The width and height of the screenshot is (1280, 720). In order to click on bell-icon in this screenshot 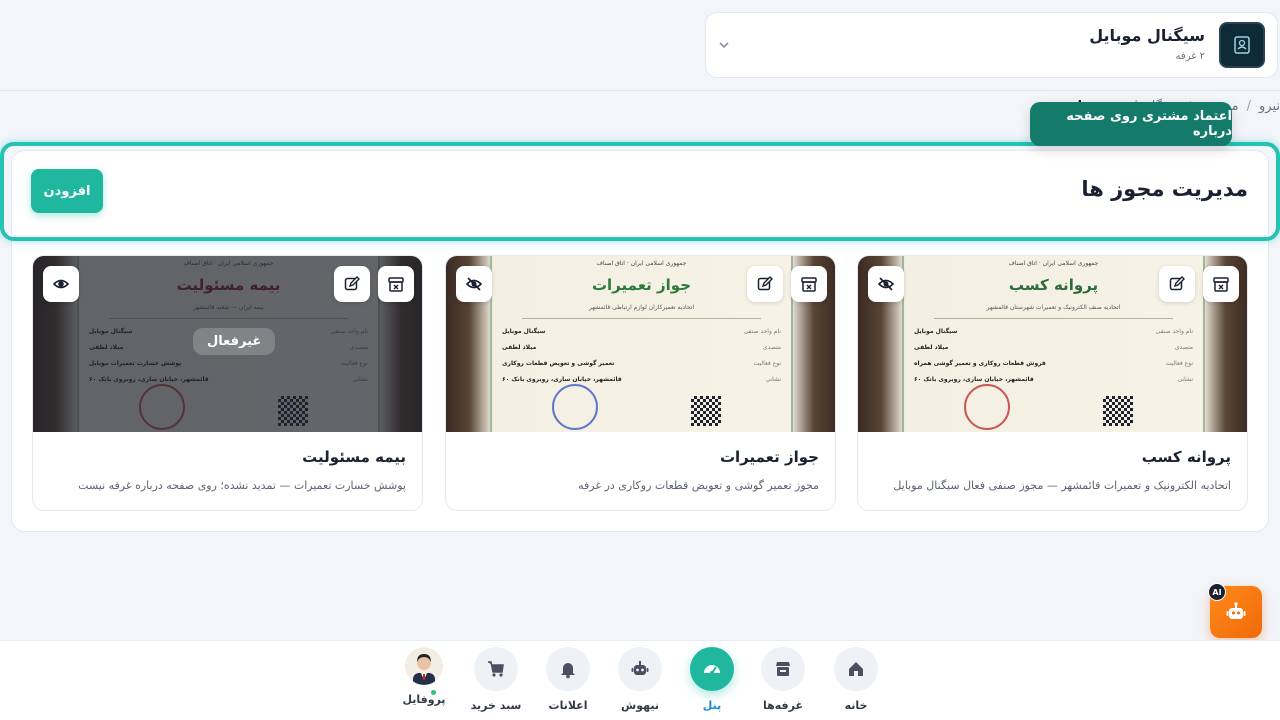, I will do `click(568, 669)`.